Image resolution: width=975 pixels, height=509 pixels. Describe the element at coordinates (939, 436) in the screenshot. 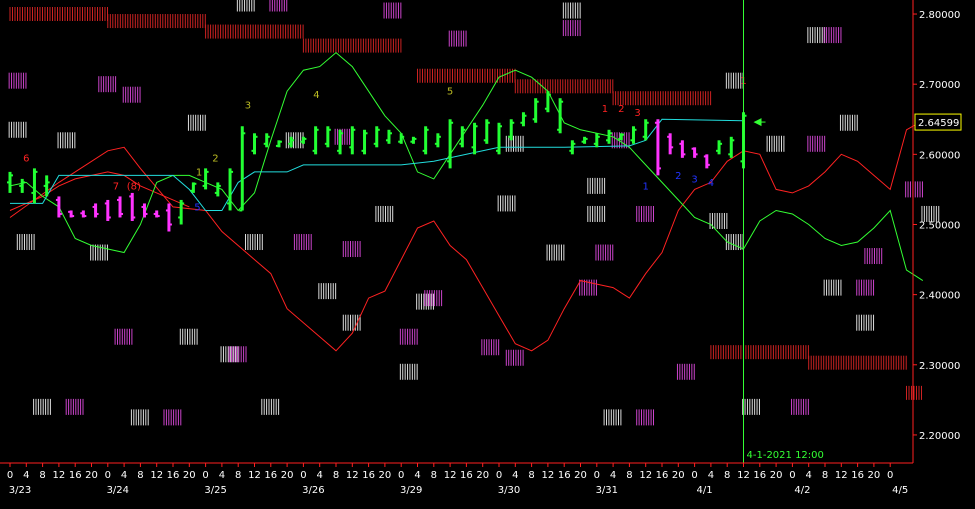

I see `y-tick-label: 2.20000` at that location.